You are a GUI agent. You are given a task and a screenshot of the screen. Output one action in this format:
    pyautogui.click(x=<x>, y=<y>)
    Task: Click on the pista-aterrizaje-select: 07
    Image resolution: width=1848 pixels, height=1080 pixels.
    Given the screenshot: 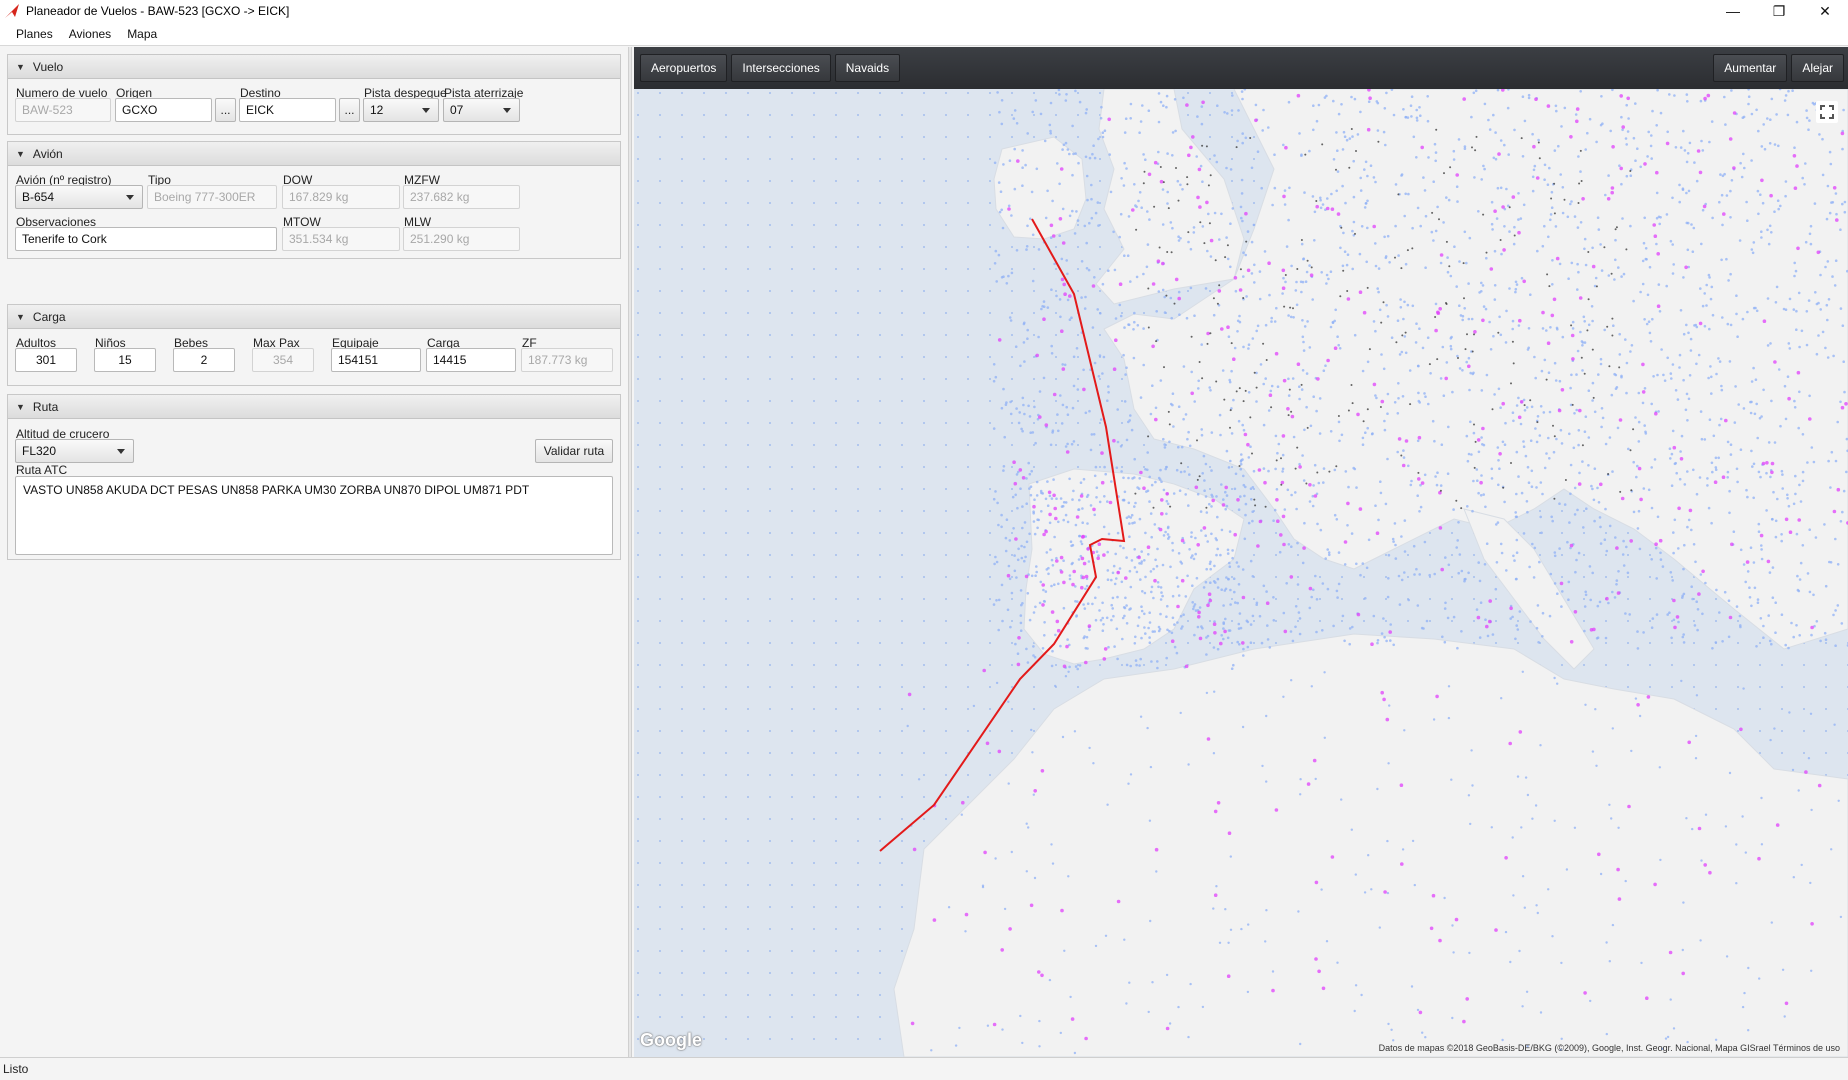 What is the action you would take?
    pyautogui.click(x=481, y=110)
    